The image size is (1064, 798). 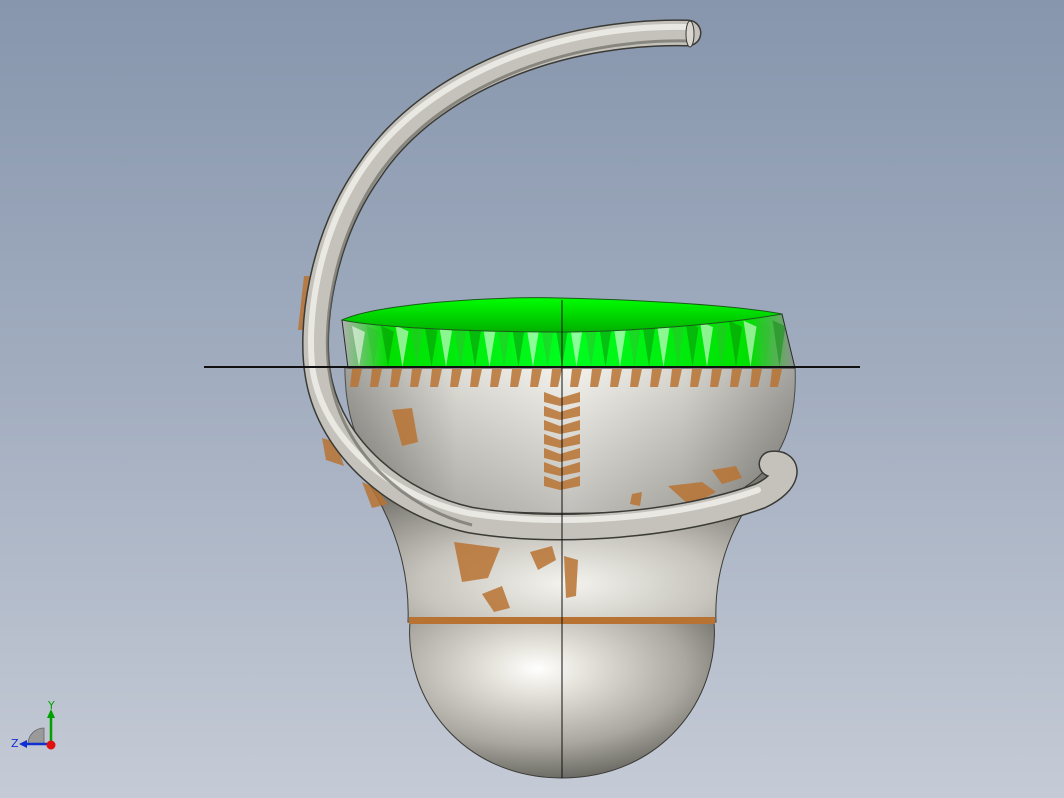 What do you see at coordinates (36, 736) in the screenshot?
I see `triad-base-icon` at bounding box center [36, 736].